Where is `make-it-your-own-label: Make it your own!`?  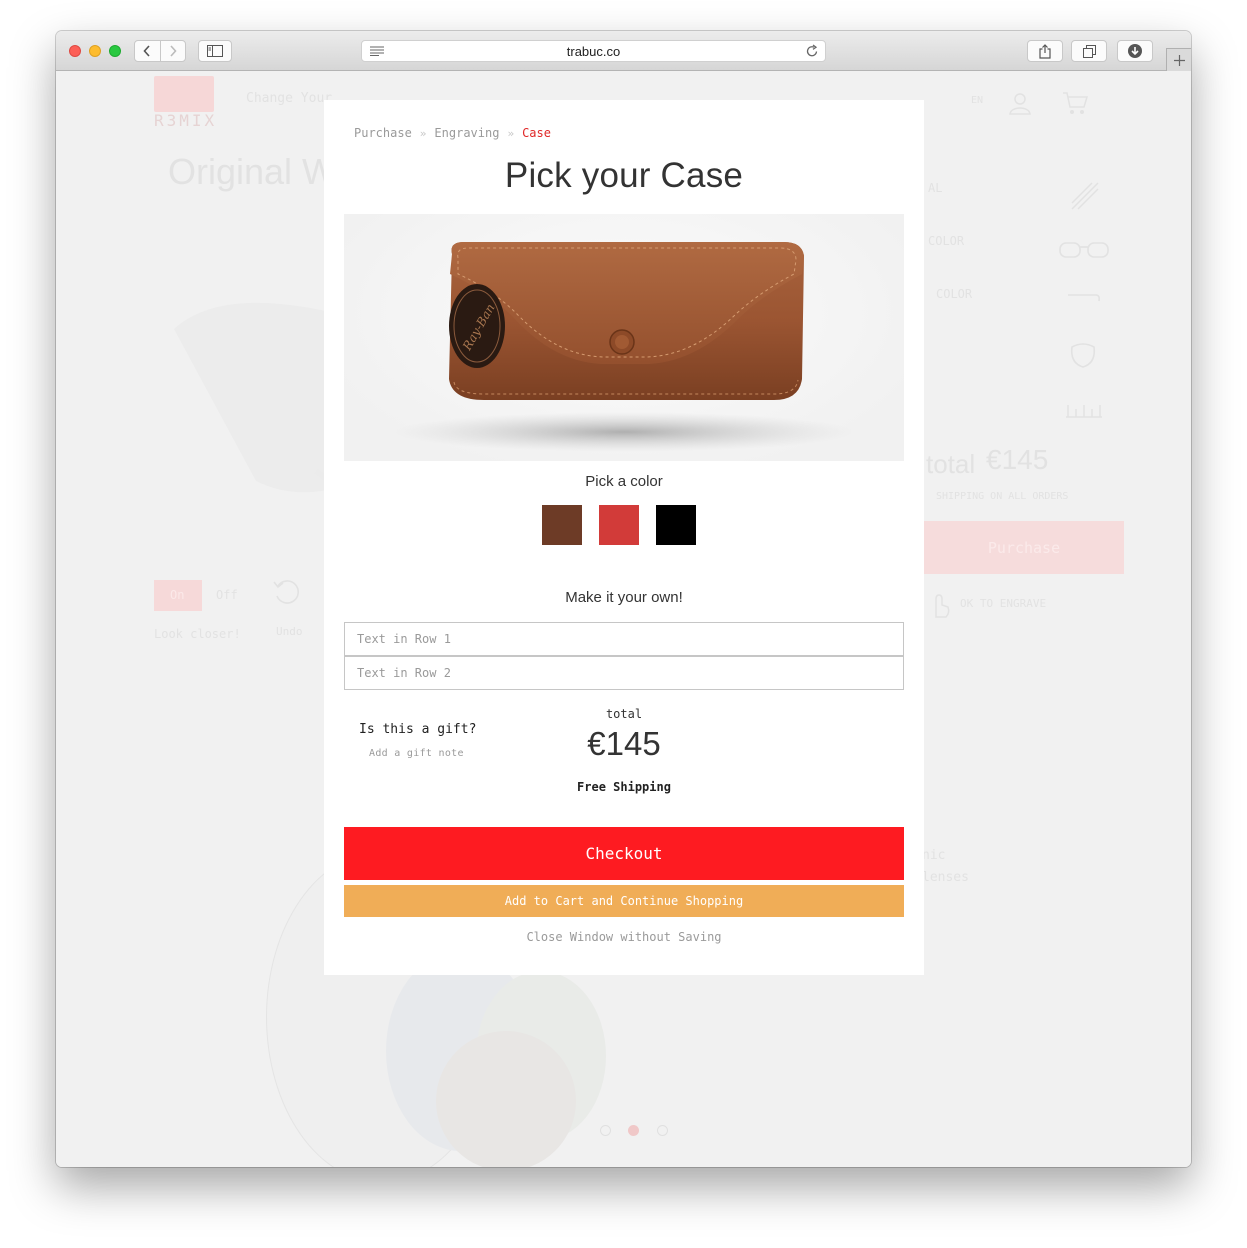
make-it-your-own-label: Make it your own! is located at coordinates (624, 597).